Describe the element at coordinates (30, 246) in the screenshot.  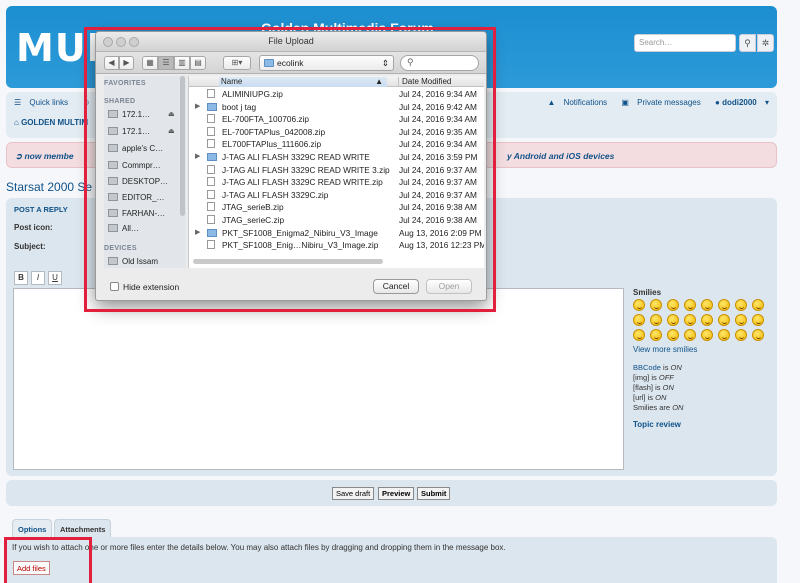
I see `subject-label: Subject:` at that location.